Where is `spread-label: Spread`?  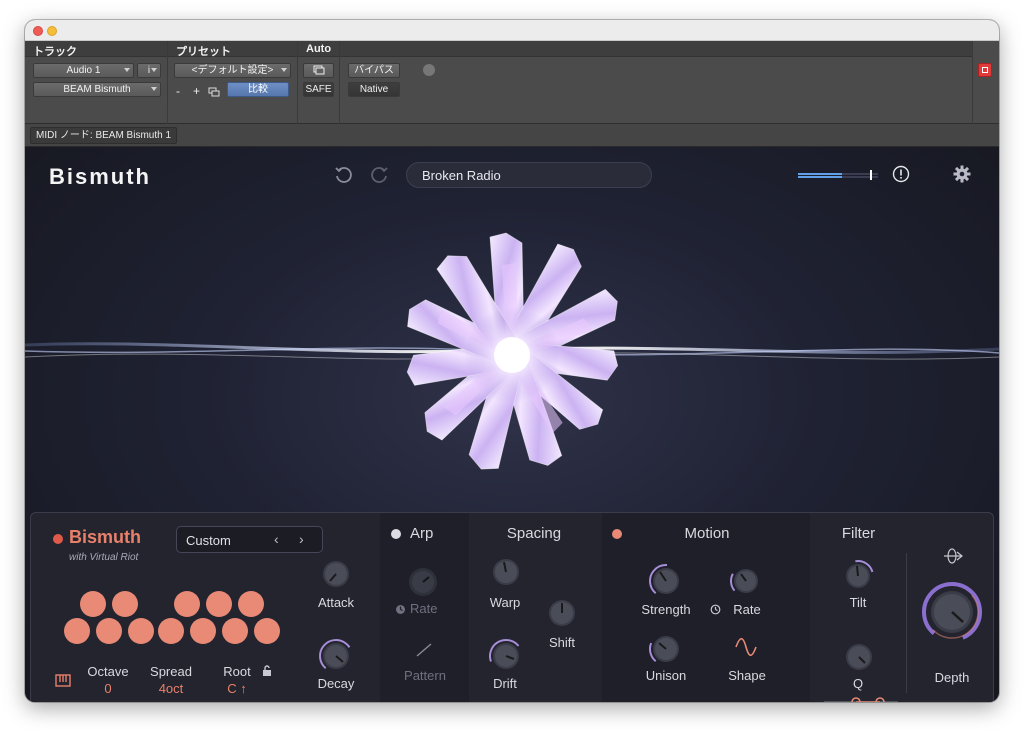 spread-label: Spread is located at coordinates (171, 671).